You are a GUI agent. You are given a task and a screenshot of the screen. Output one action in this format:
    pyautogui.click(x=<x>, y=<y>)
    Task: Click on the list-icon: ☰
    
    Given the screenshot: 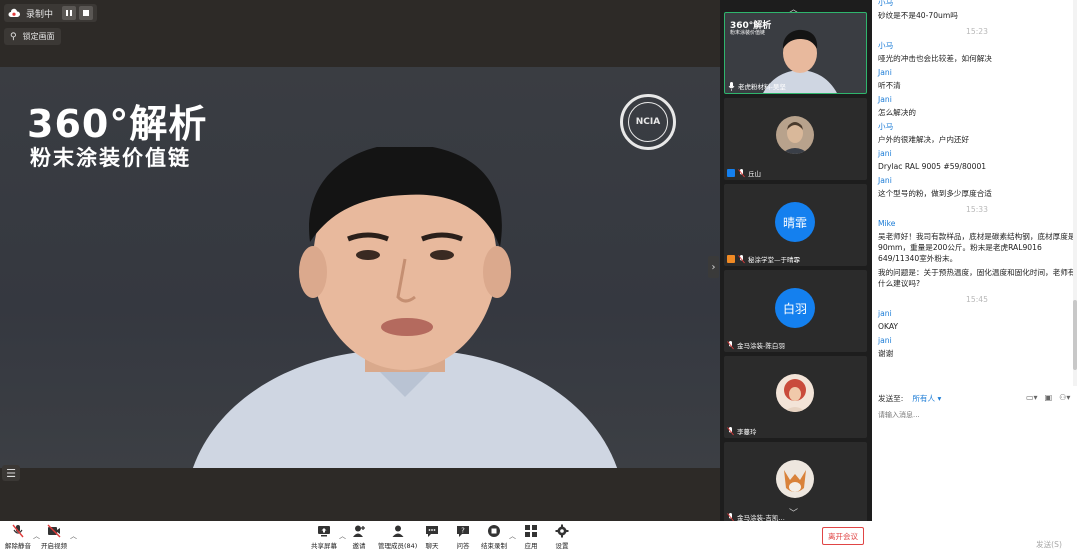 What is the action you would take?
    pyautogui.click(x=11, y=473)
    